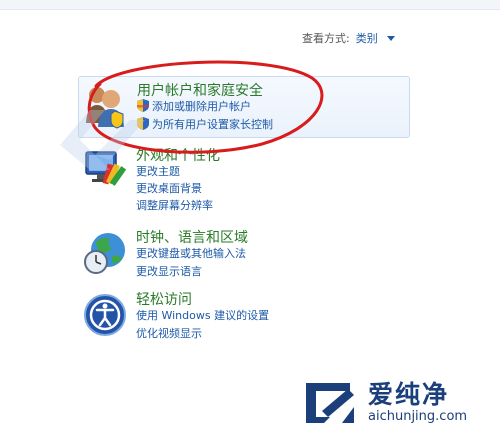  Describe the element at coordinates (201, 106) in the screenshot. I see `link-label: 添加或删除用户帐户` at that location.